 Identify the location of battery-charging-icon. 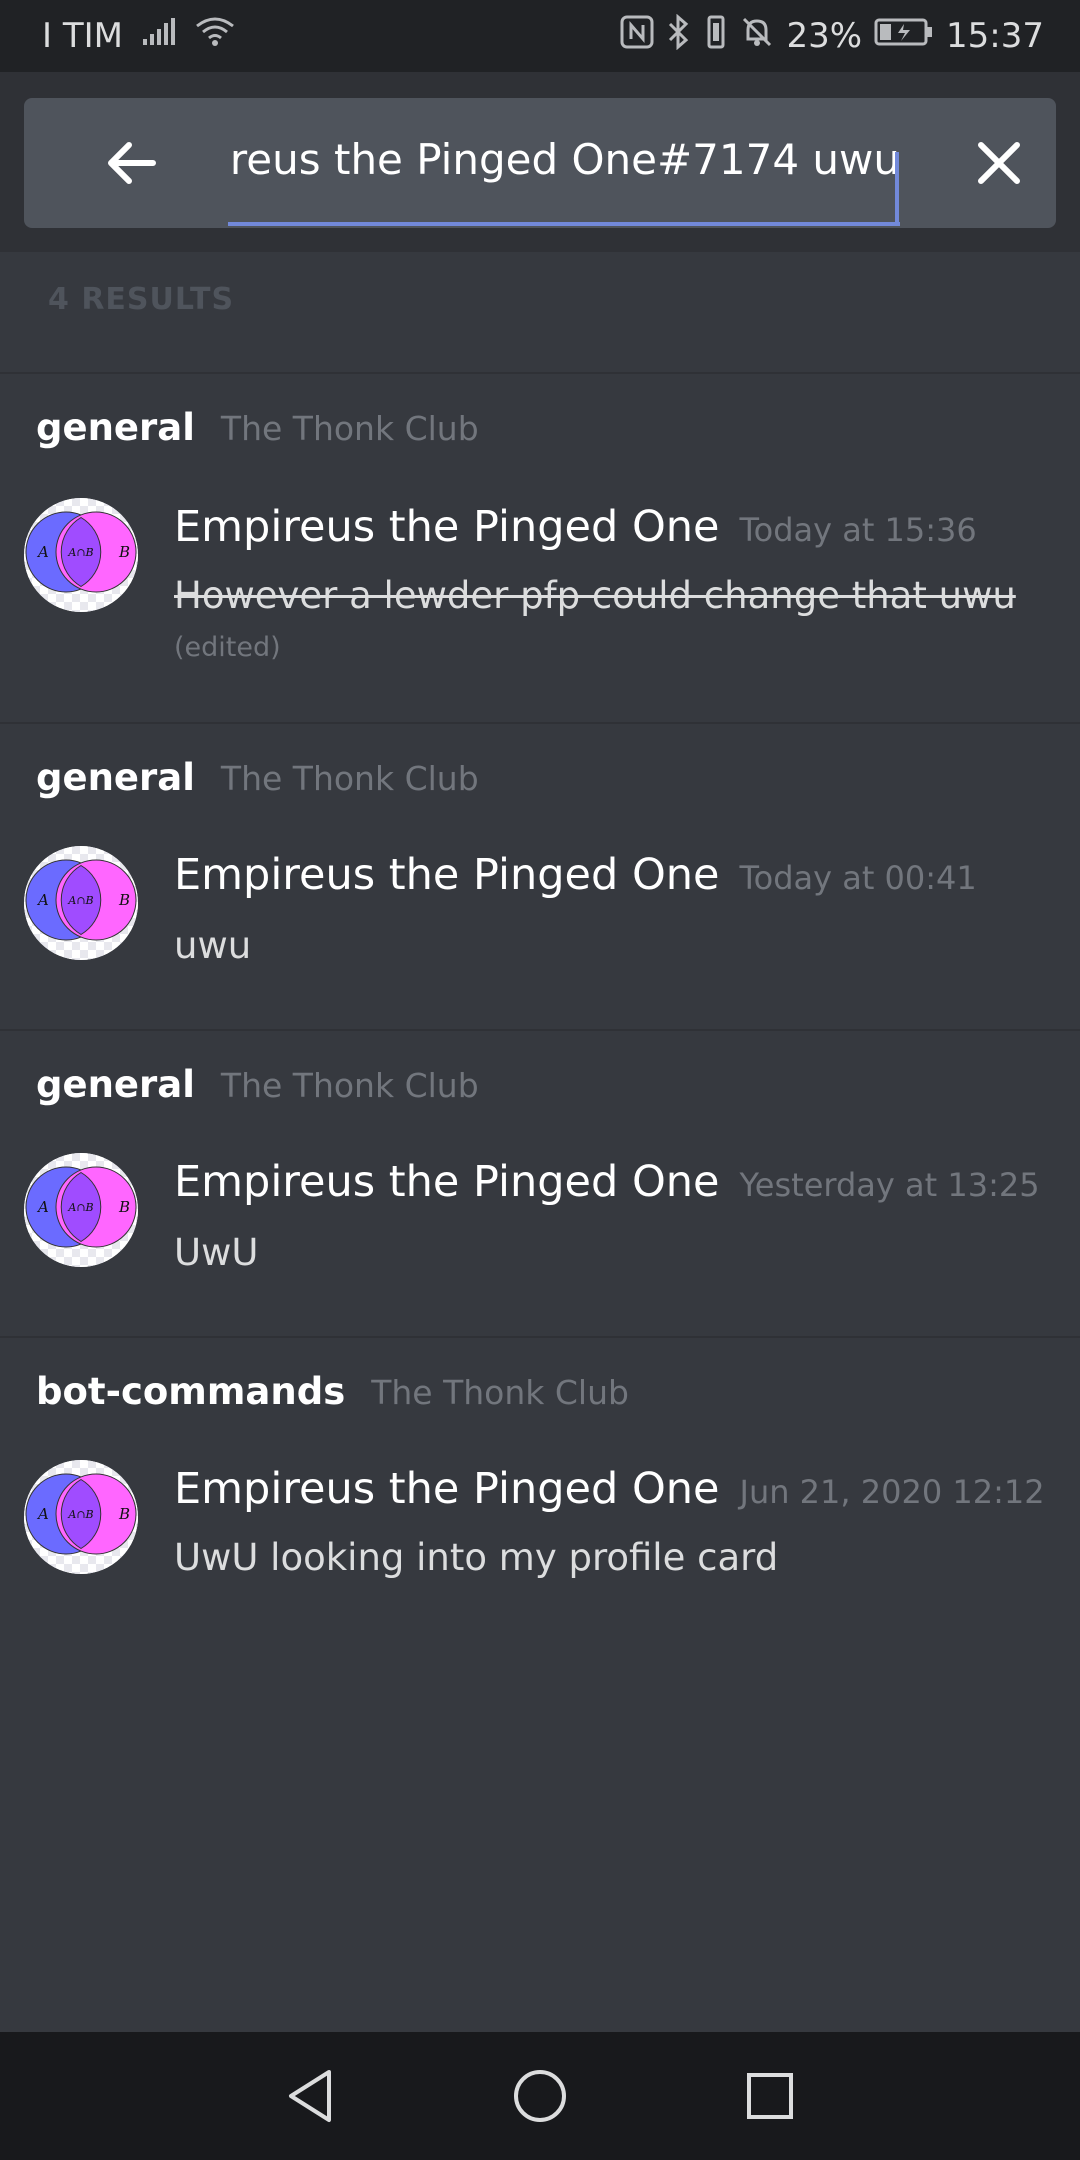
(904, 36).